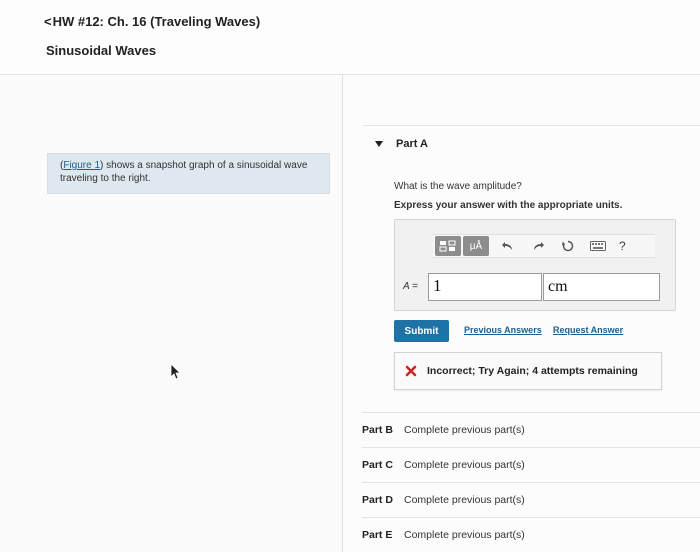 The height and width of the screenshot is (552, 700). Describe the element at coordinates (421, 331) in the screenshot. I see `submit-button: Submit` at that location.